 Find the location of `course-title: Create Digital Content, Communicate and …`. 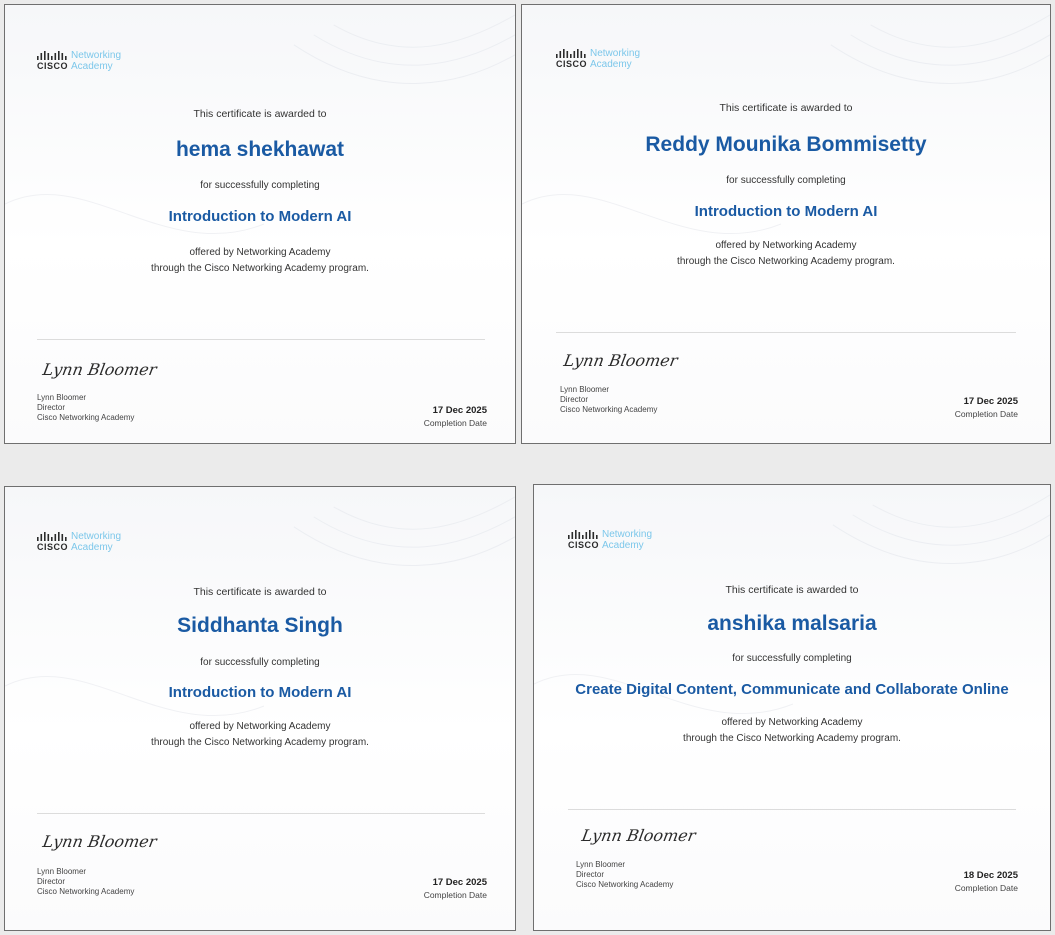

course-title: Create Digital Content, Communicate and … is located at coordinates (792, 689).